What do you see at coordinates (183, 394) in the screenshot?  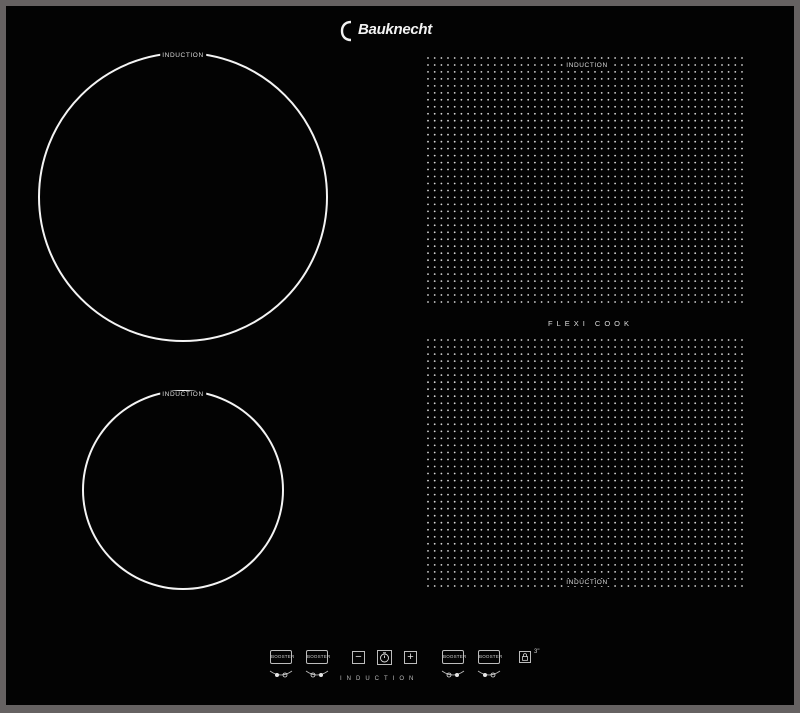 I see `zone-small-label: INDUCTION` at bounding box center [183, 394].